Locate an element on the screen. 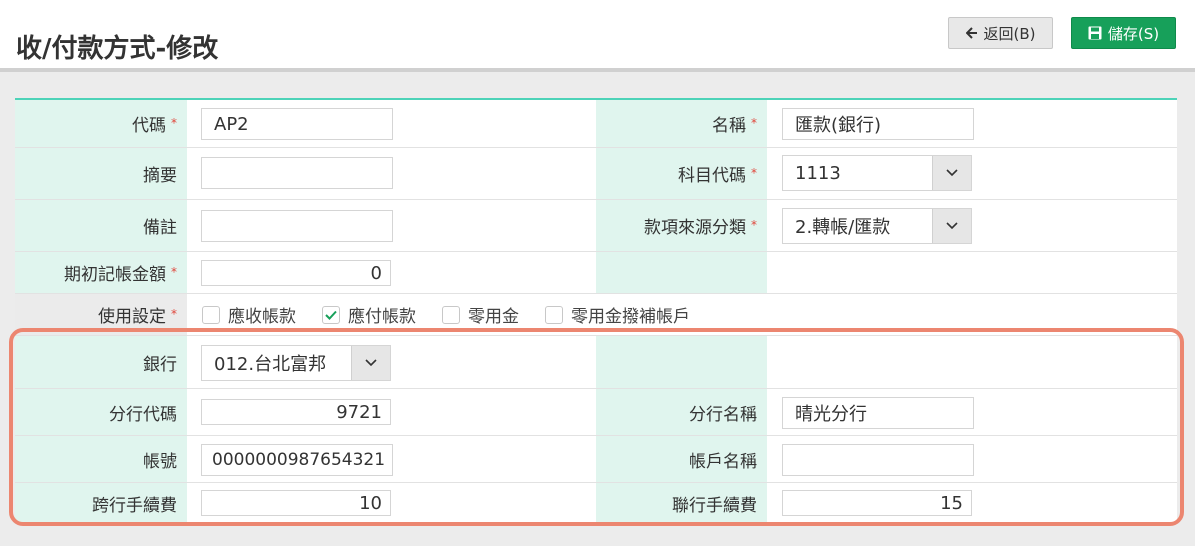 The height and width of the screenshot is (546, 1195). save-button: 儲存(S) is located at coordinates (1123, 33).